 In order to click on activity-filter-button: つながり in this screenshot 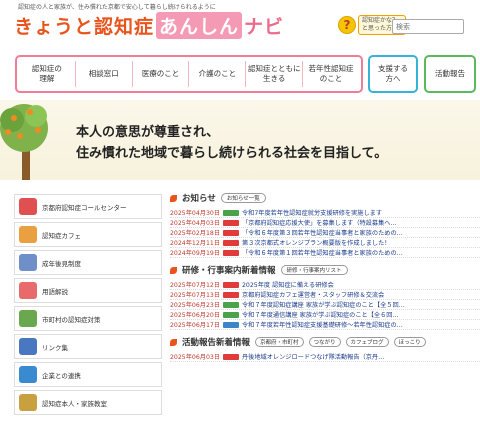, I will do `click(324, 342)`.